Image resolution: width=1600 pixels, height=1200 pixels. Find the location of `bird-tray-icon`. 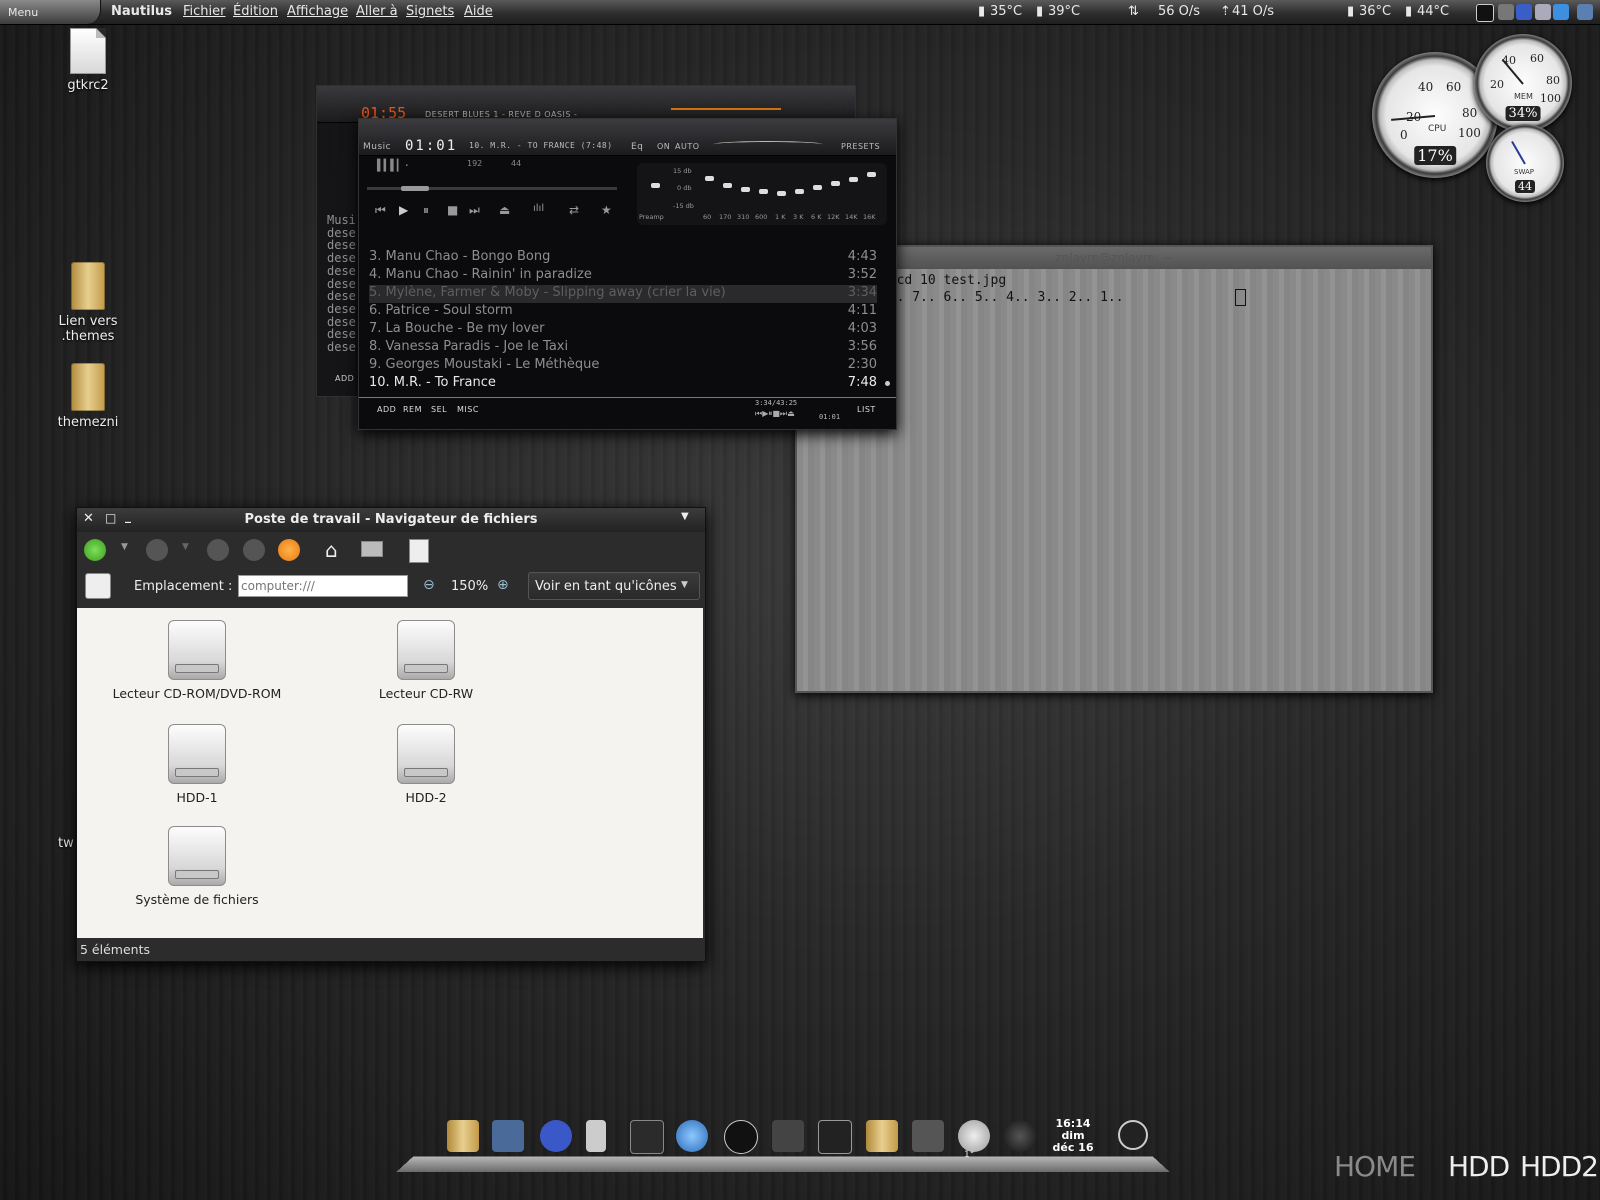

bird-tray-icon is located at coordinates (1524, 12).